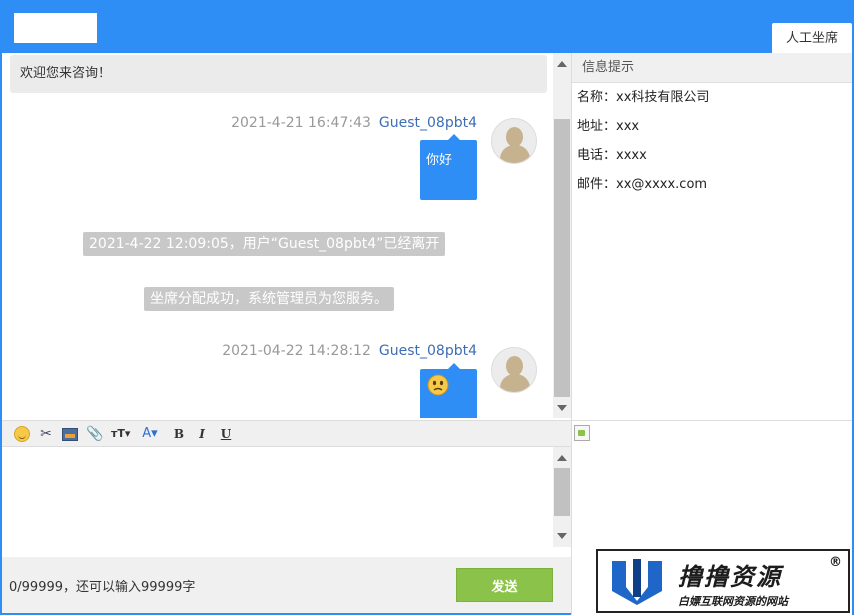 The image size is (854, 615). Describe the element at coordinates (286, 433) in the screenshot. I see `editor-toolbar: ✂ 📎 тT▾ A▾ B I U` at that location.